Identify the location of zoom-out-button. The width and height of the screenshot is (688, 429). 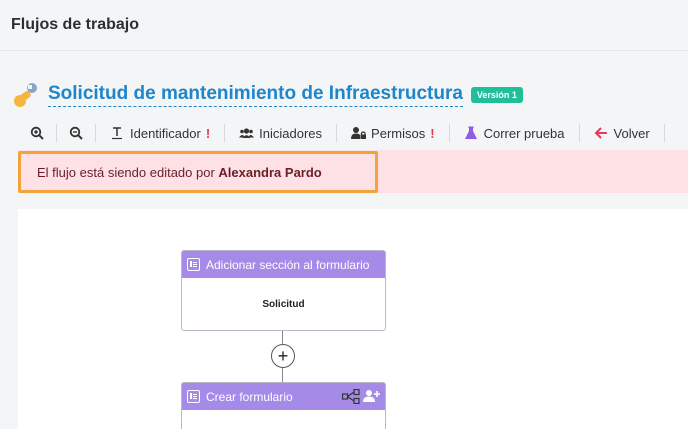
(76, 133).